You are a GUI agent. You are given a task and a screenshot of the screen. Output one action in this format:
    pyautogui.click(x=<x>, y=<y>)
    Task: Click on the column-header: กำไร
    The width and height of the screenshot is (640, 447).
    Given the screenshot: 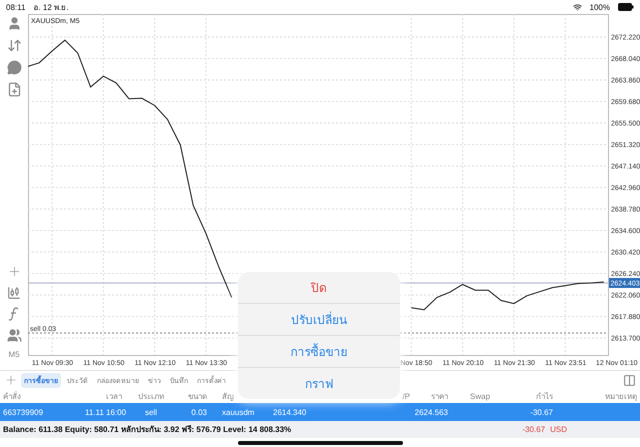 What is the action you would take?
    pyautogui.click(x=544, y=396)
    